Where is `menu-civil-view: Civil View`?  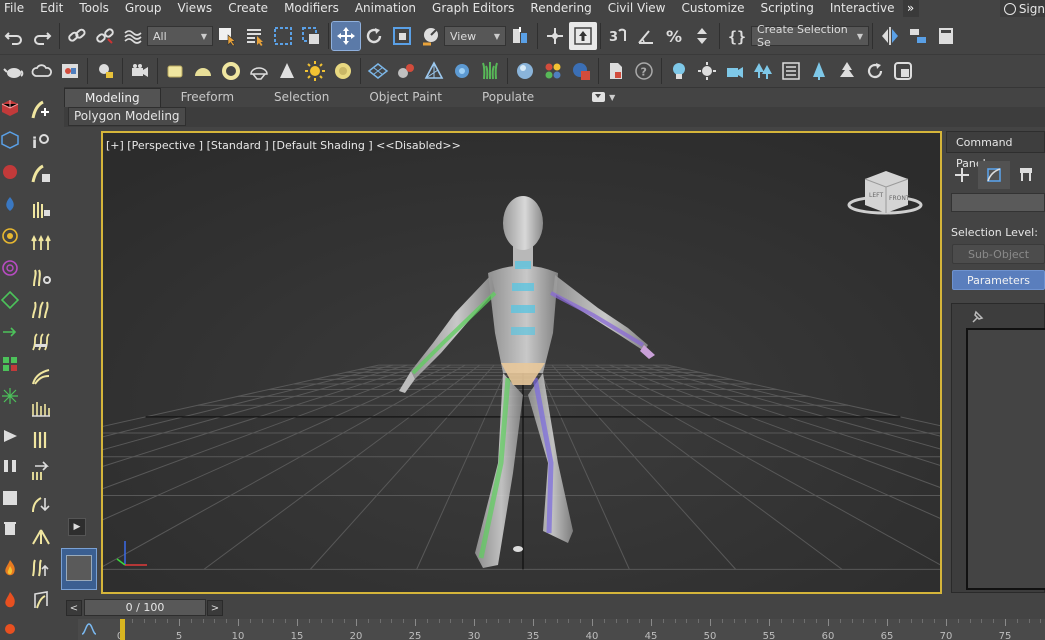 menu-civil-view: Civil View is located at coordinates (637, 8).